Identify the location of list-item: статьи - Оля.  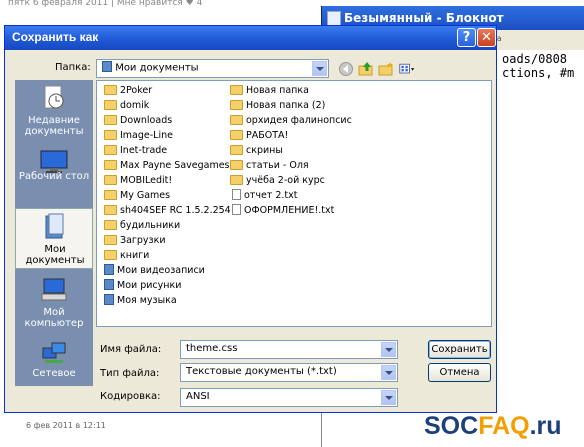
(269, 166).